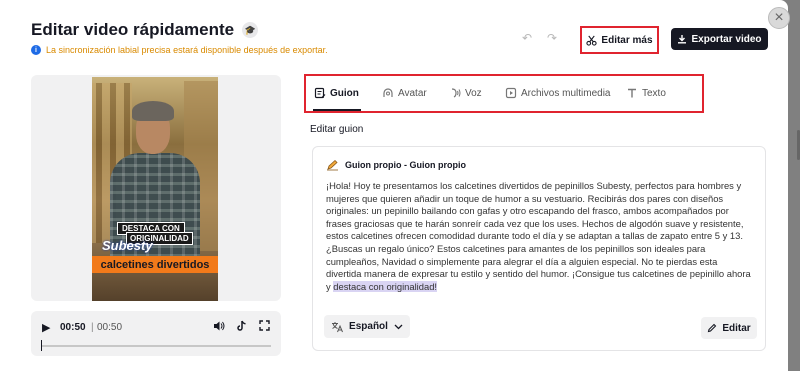  What do you see at coordinates (388, 93) in the screenshot?
I see `avatar-icon` at bounding box center [388, 93].